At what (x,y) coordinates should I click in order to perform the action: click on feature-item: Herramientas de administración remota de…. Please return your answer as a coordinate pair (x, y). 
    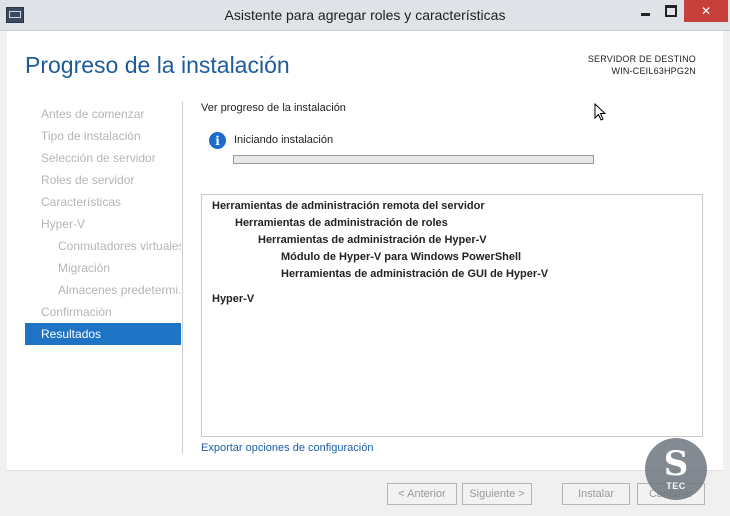
    Looking at the image, I should click on (348, 206).